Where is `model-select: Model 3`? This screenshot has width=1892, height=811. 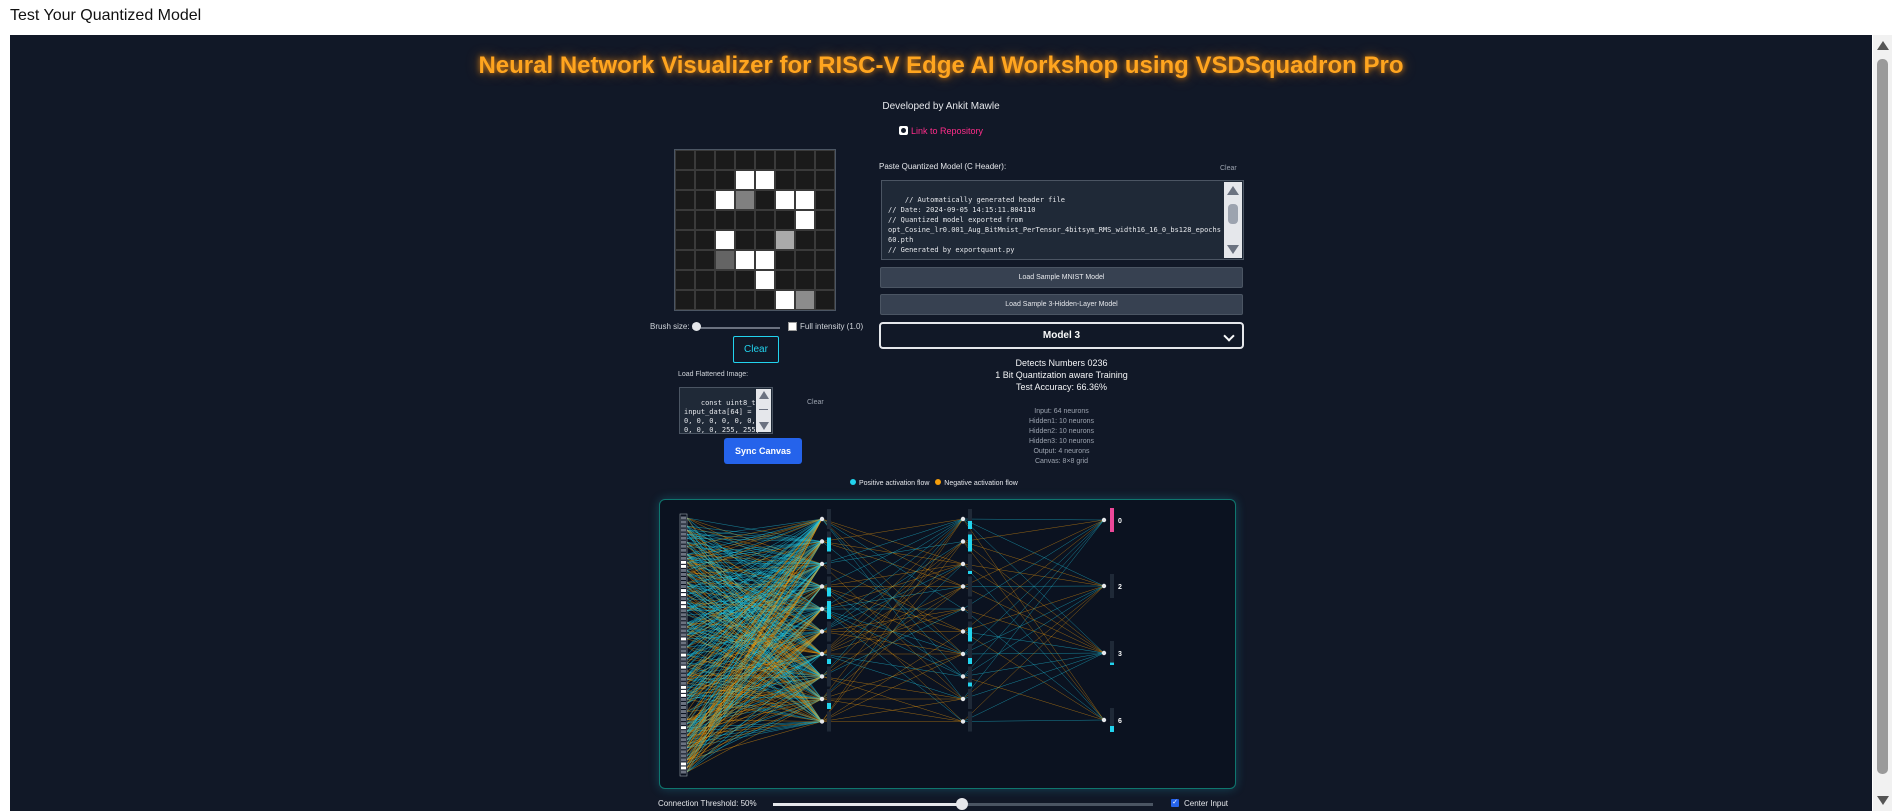 model-select: Model 3 is located at coordinates (1061, 335).